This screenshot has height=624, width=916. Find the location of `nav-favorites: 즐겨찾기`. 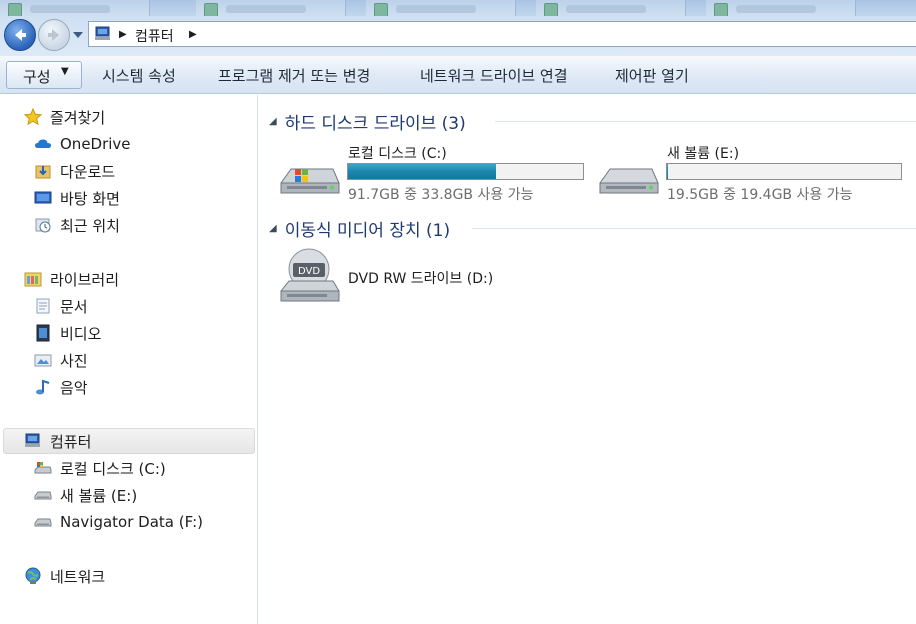

nav-favorites: 즐겨찾기 is located at coordinates (64, 117).